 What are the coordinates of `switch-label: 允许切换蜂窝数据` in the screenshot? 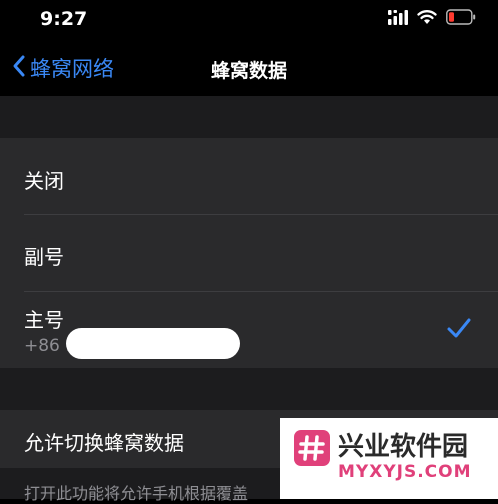 It's located at (104, 443).